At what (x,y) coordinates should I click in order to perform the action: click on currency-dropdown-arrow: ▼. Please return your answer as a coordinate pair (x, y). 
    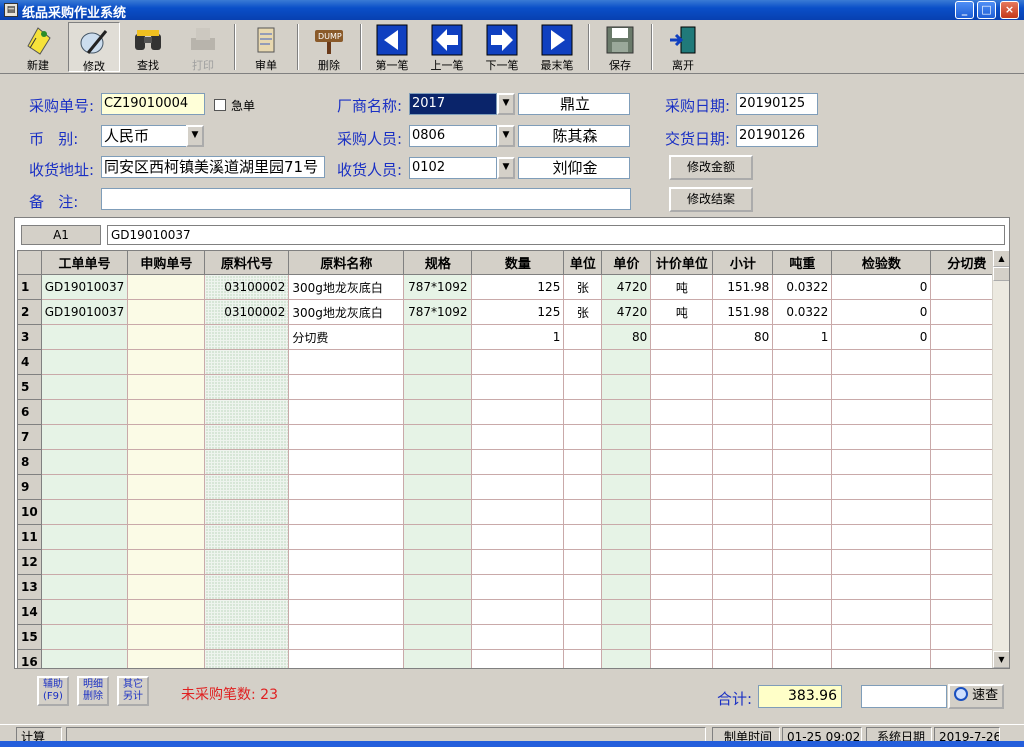
    Looking at the image, I should click on (195, 136).